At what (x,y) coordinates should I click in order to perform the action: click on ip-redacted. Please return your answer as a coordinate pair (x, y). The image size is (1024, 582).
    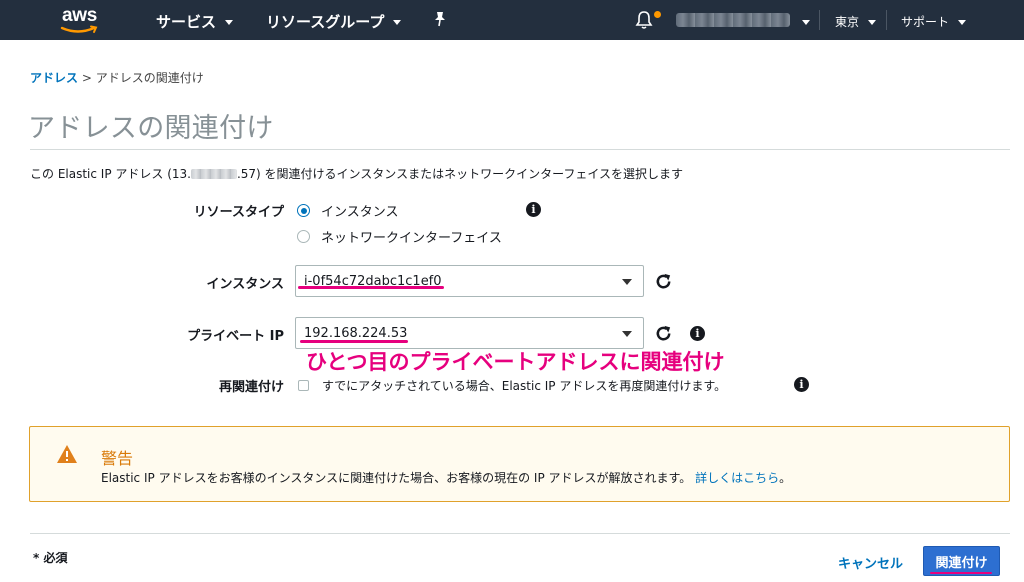
    Looking at the image, I should click on (213, 174).